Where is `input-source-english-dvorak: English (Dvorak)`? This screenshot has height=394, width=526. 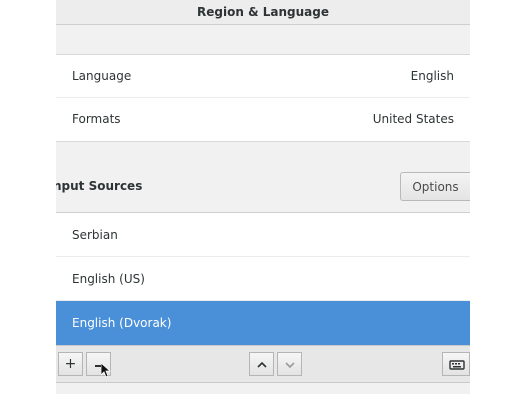
input-source-english-dvorak: English (Dvorak) is located at coordinates (263, 323).